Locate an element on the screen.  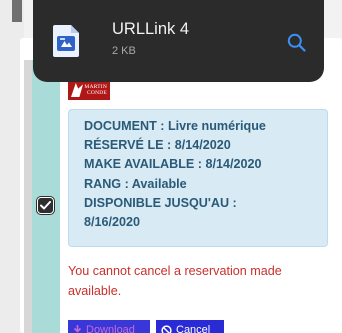
download-icon is located at coordinates (77, 329).